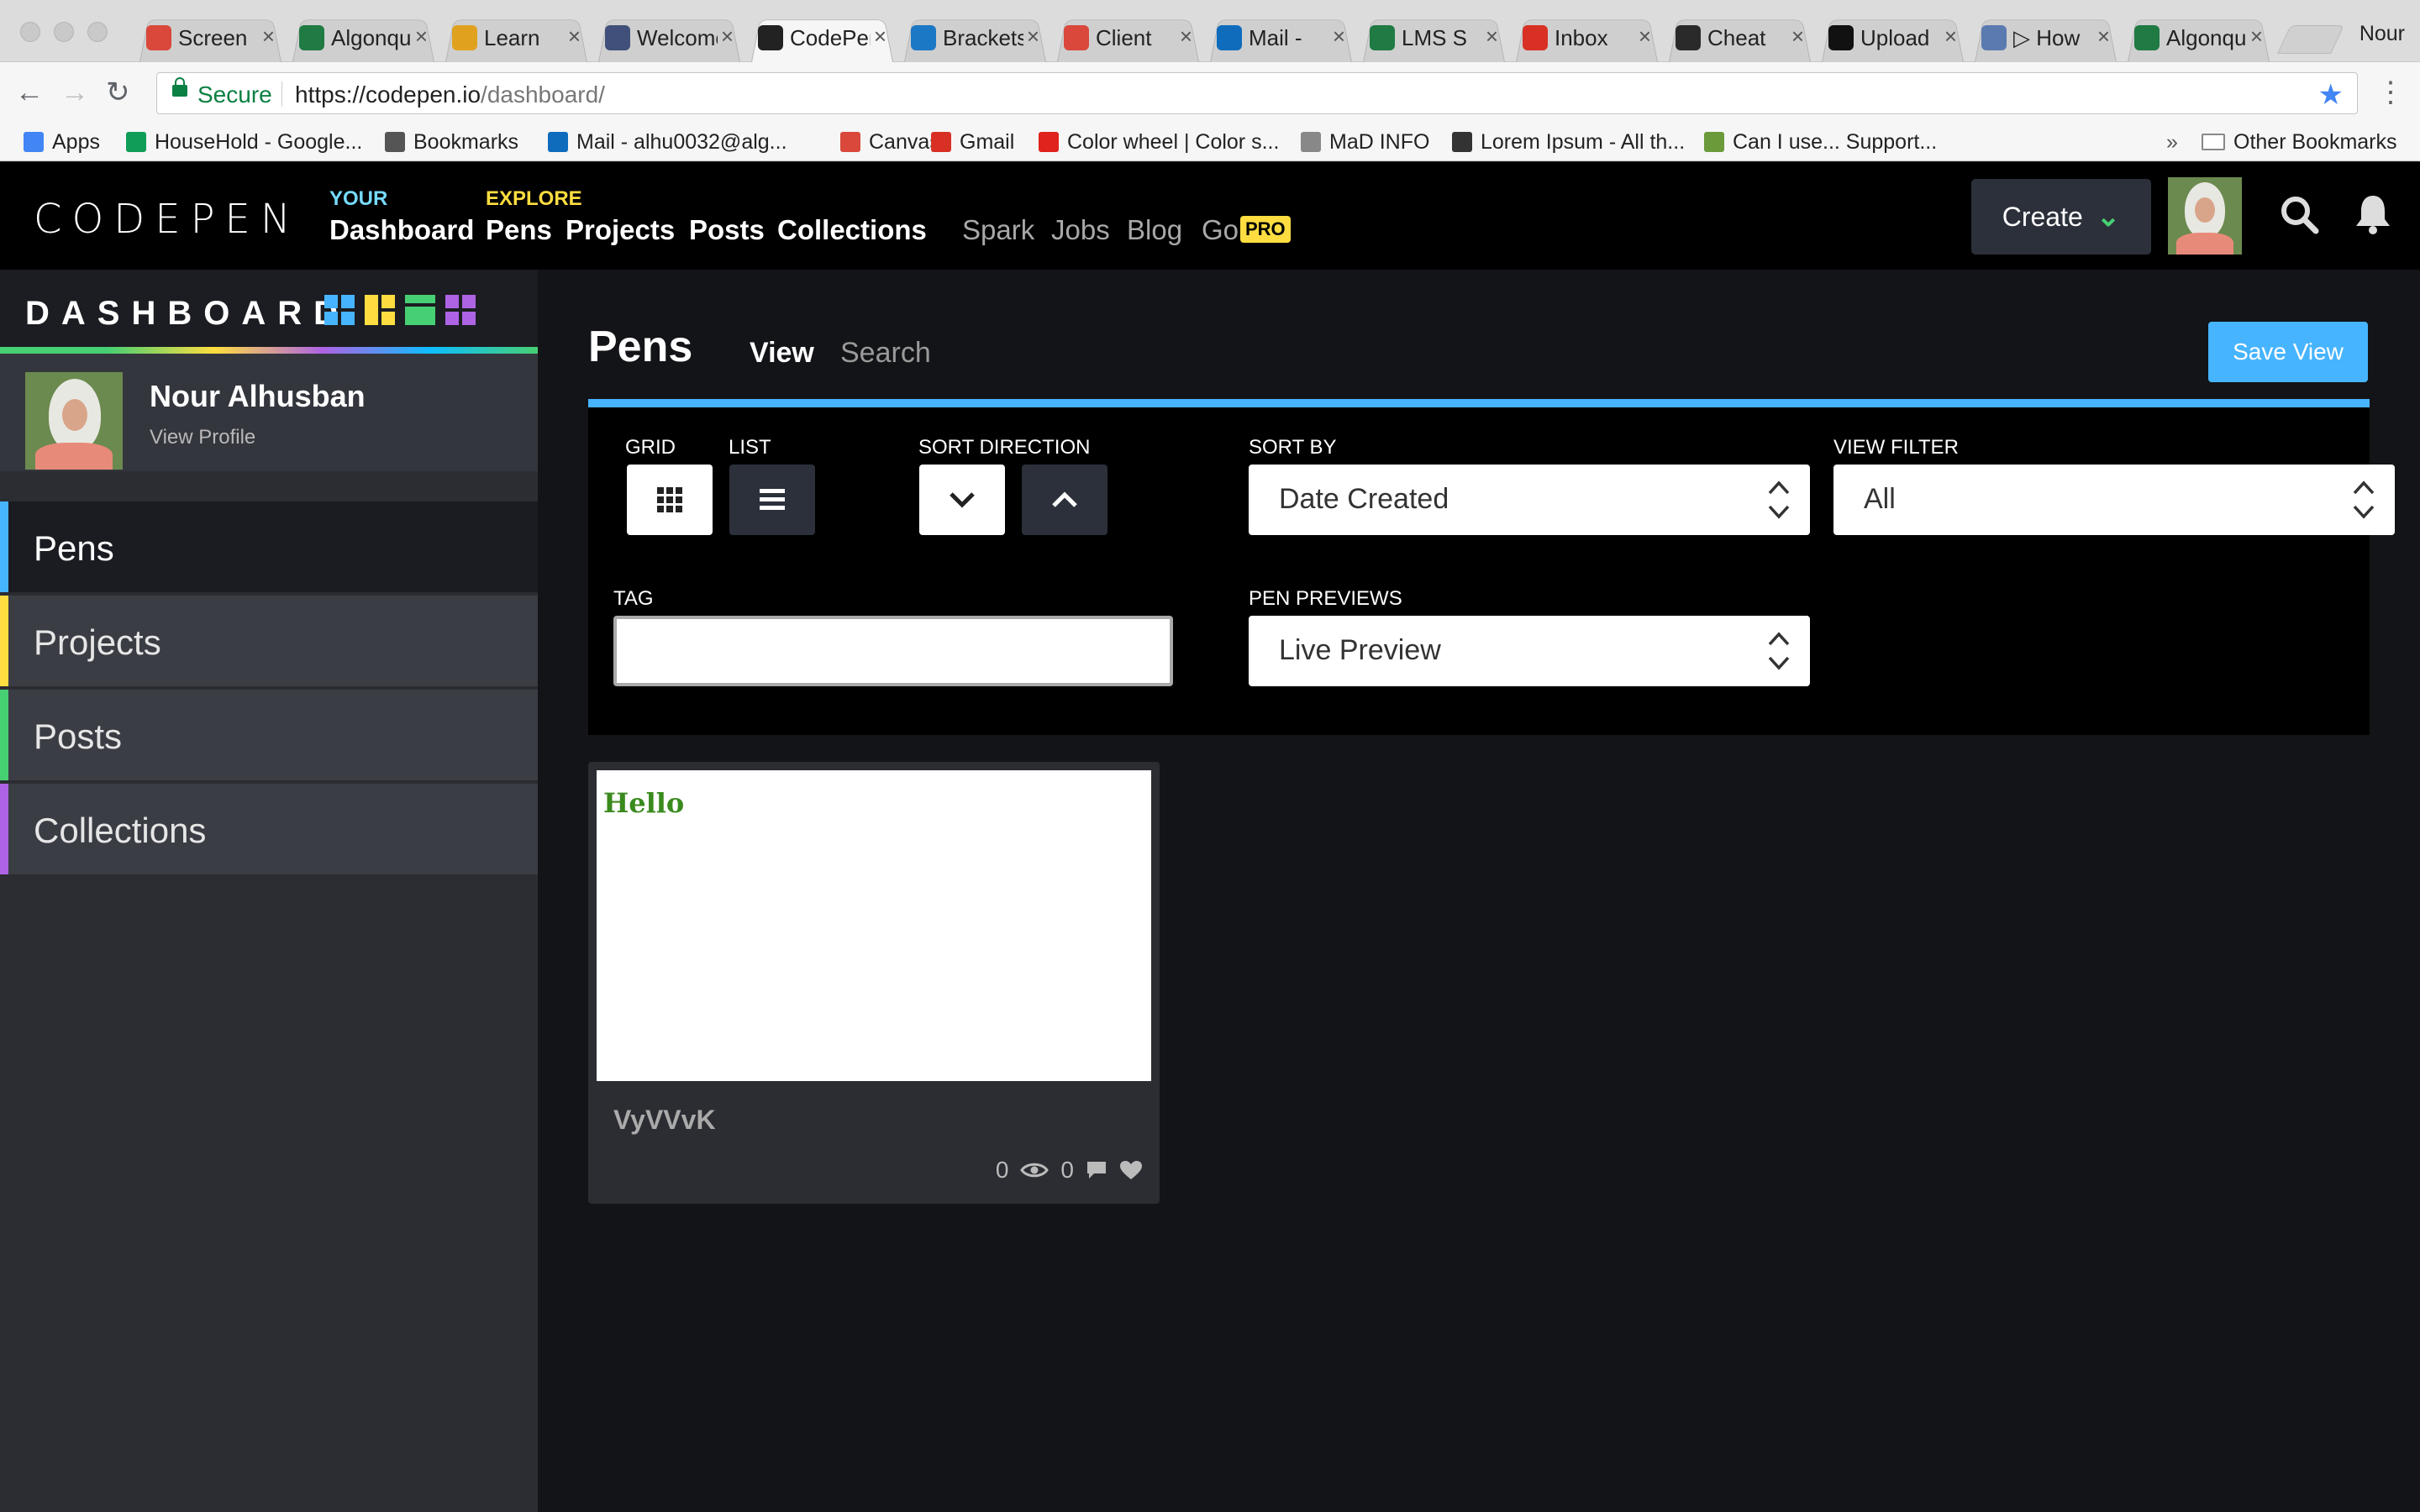  Describe the element at coordinates (998, 230) in the screenshot. I see `nav-spark: Spark` at that location.